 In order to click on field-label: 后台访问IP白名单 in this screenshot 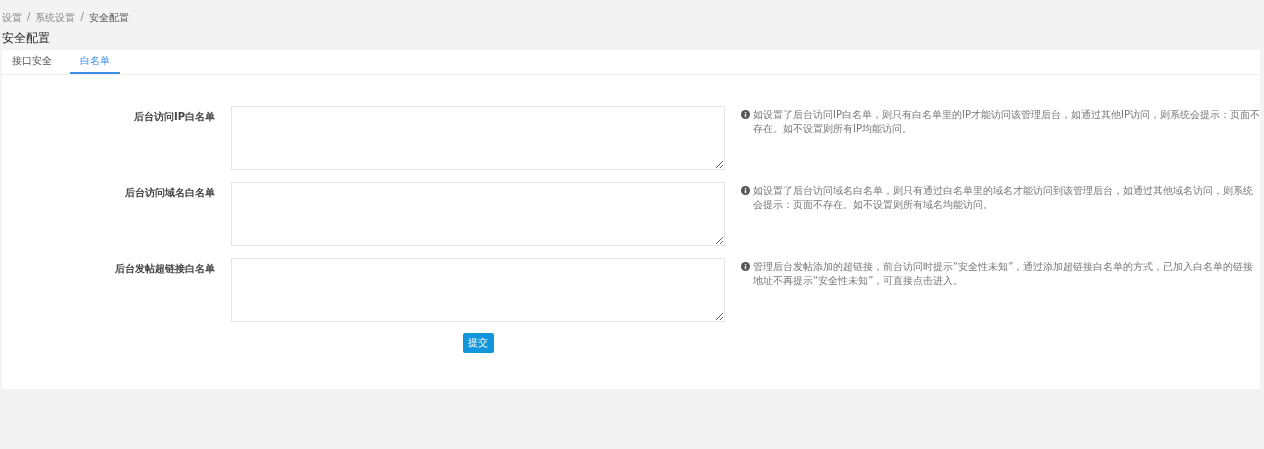, I will do `click(174, 117)`.